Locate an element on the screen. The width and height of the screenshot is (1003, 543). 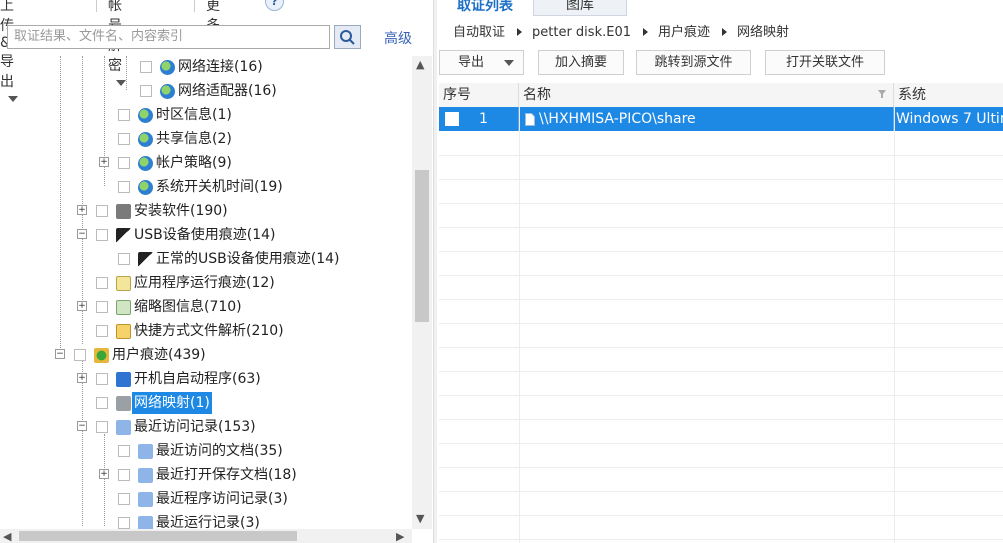
shortcut-icon is located at coordinates (123, 331).